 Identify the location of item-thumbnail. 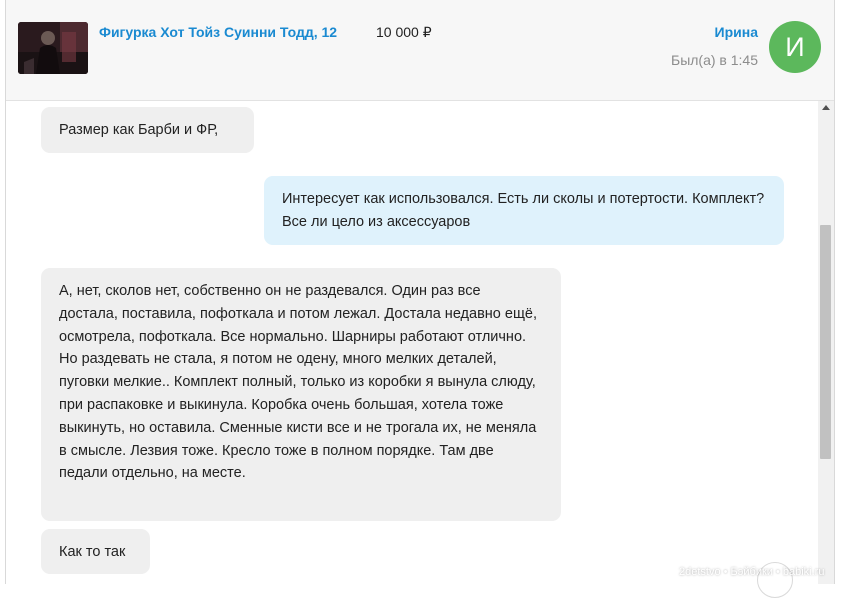
(53, 48).